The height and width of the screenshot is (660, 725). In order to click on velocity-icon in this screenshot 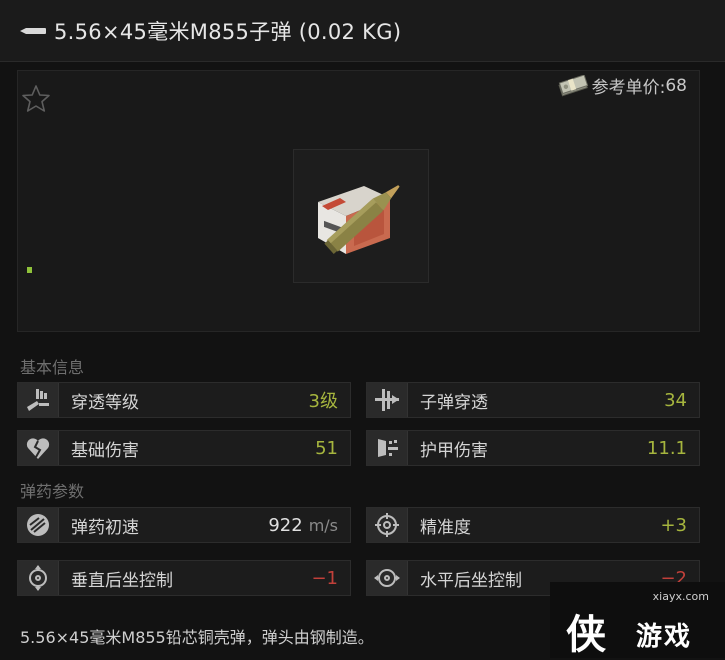, I will do `click(38, 525)`.